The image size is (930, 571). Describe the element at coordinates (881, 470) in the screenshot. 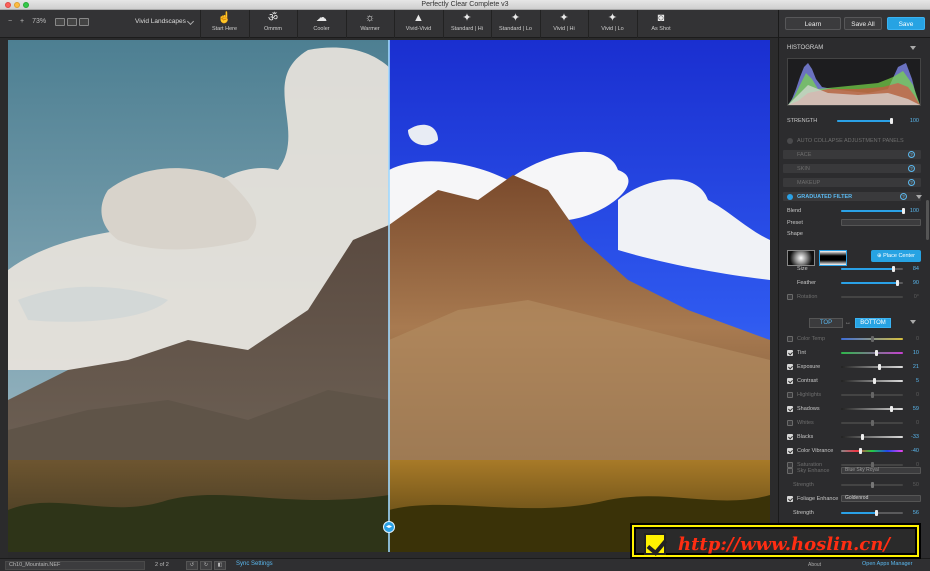

I see `sky-preset-dropdown: Blue Sky Royal` at that location.